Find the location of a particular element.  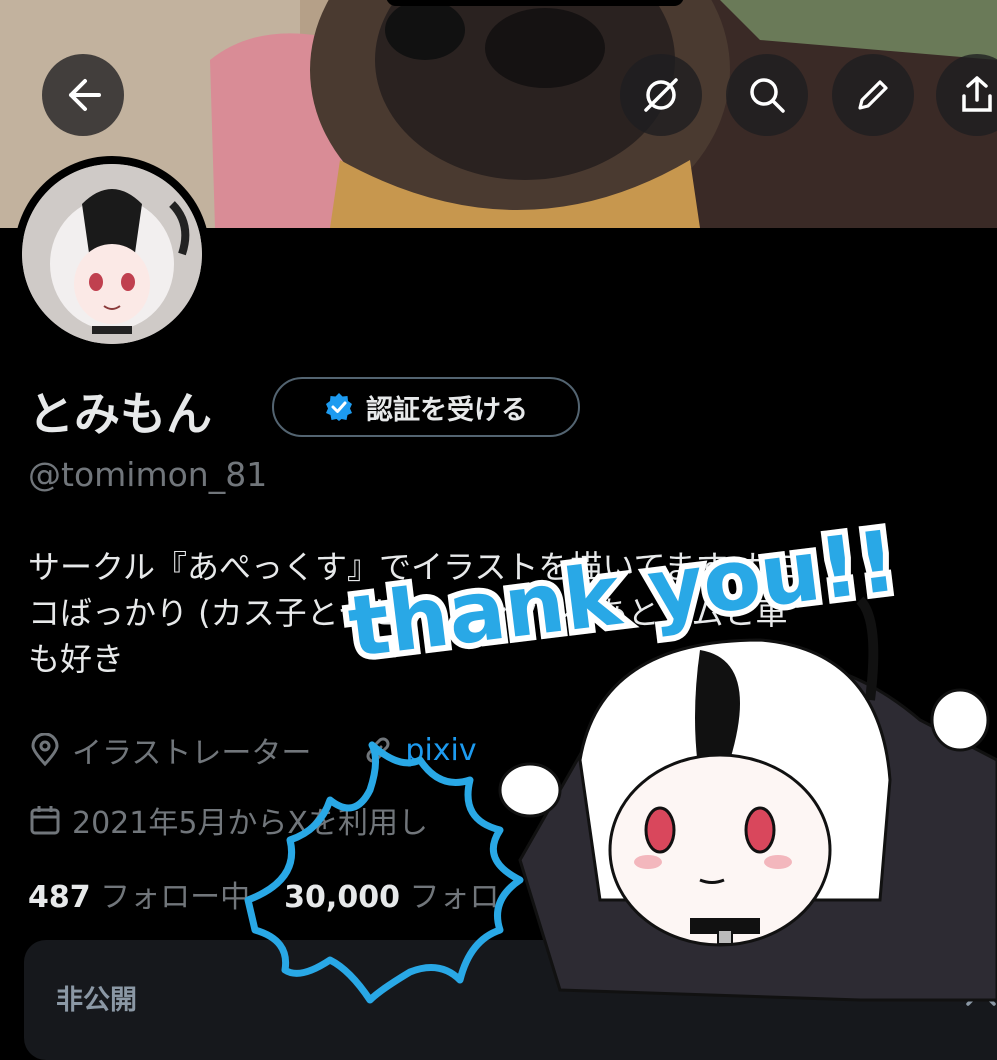

calendar-icon is located at coordinates (45, 820).